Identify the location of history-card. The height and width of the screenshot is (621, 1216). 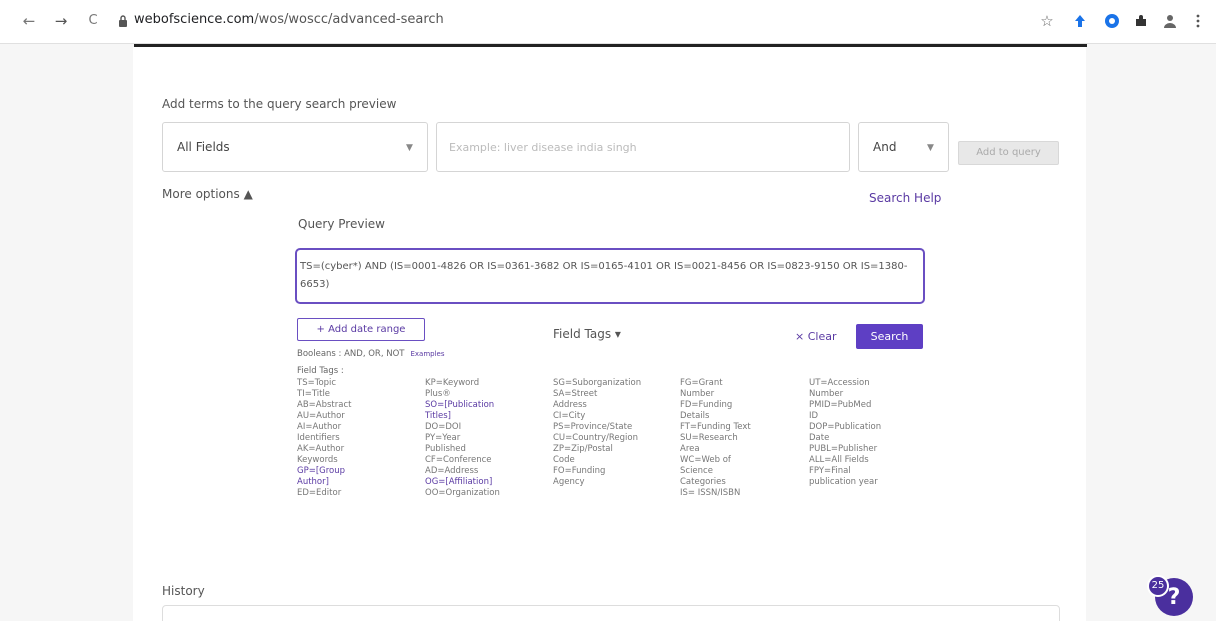
(611, 613).